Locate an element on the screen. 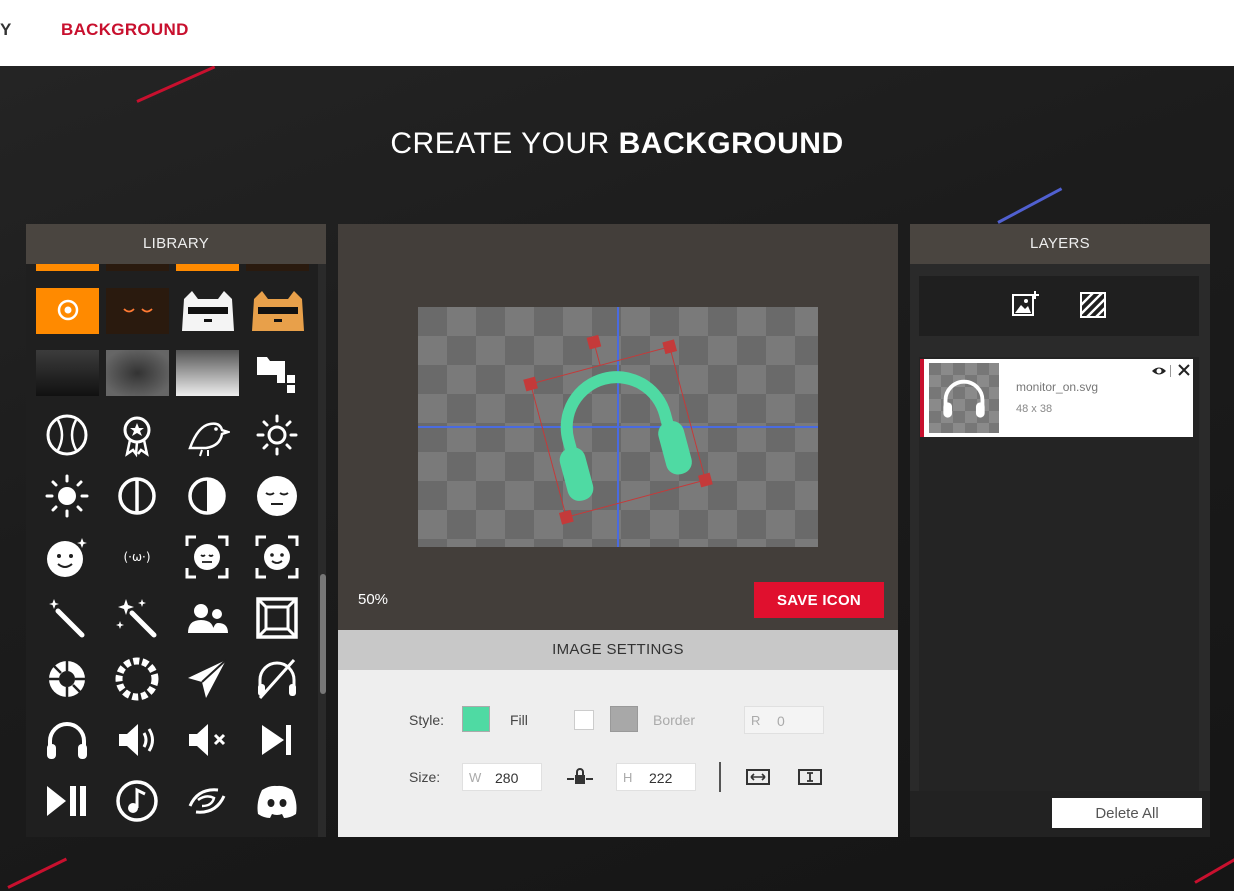 The height and width of the screenshot is (891, 1234). size-label: Size: is located at coordinates (425, 777).